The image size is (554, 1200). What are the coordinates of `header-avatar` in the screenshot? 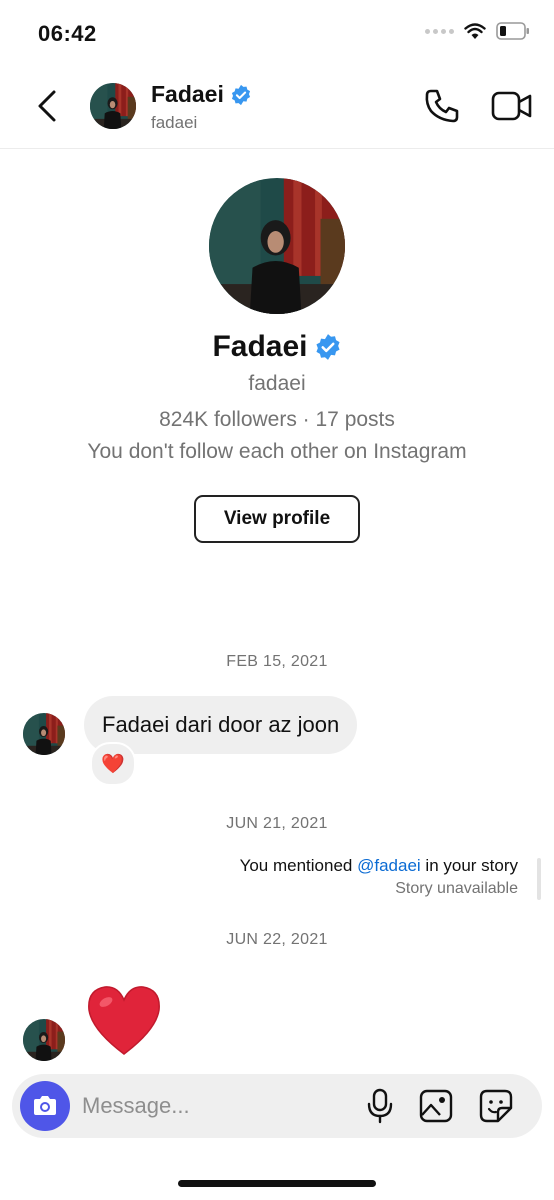 It's located at (113, 106).